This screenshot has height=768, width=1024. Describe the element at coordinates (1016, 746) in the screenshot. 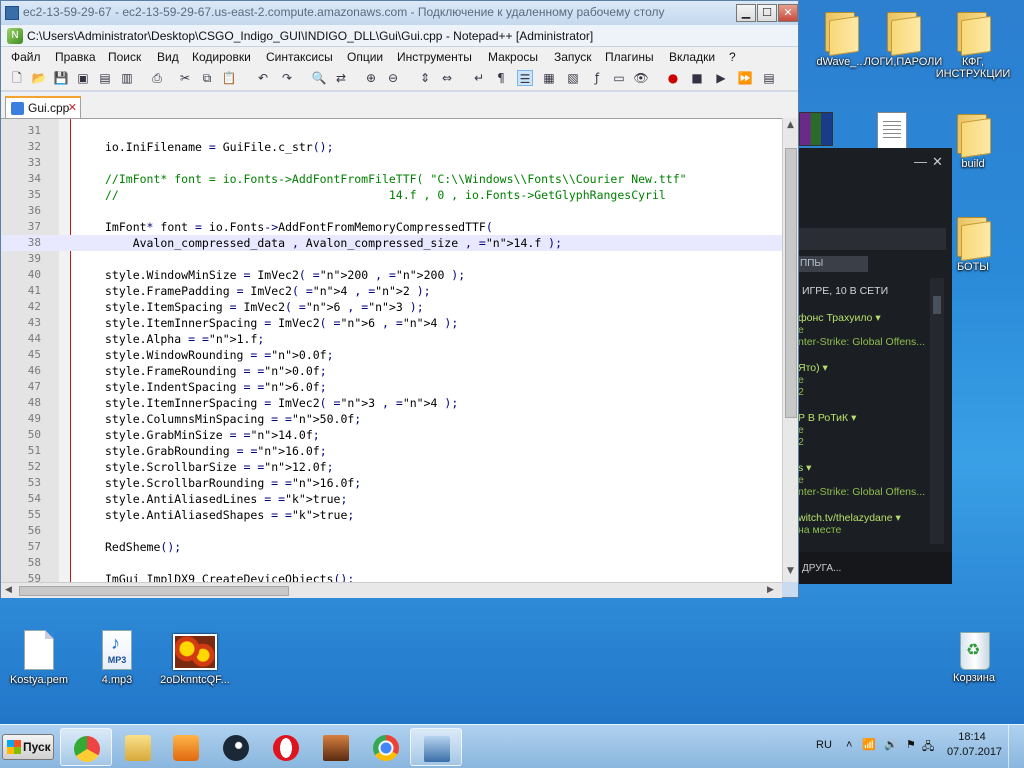

I see `show-desktop-button` at that location.